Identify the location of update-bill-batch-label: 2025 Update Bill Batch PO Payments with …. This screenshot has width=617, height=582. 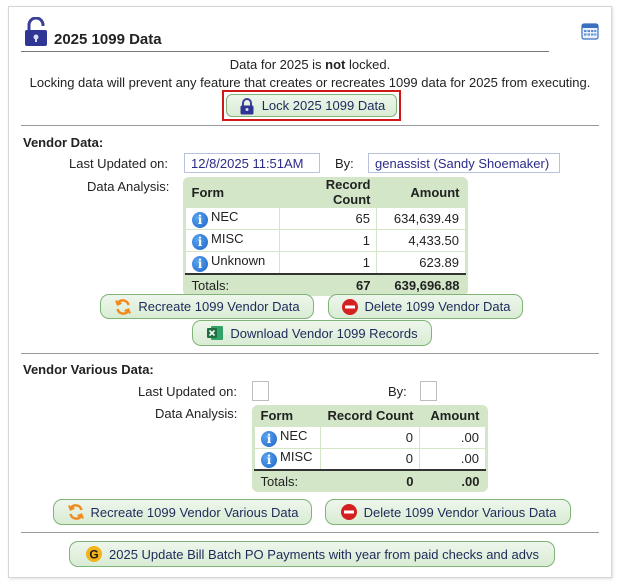
(324, 554).